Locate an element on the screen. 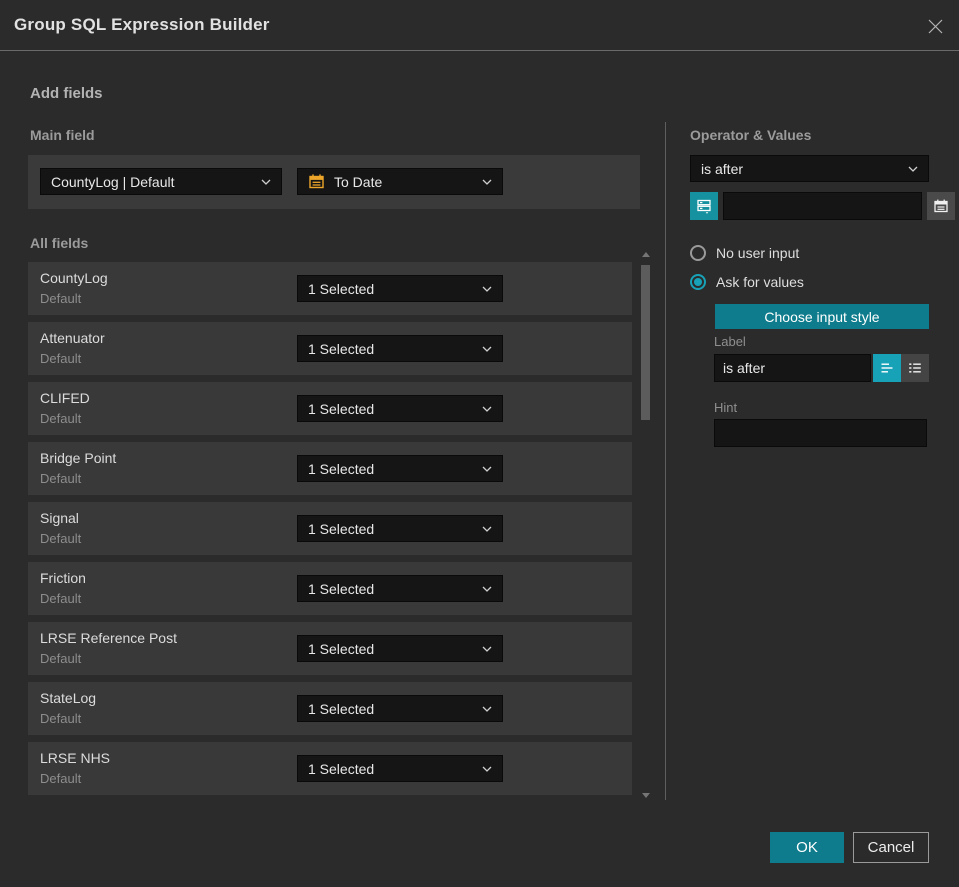 Image resolution: width=959 pixels, height=887 pixels. field-row: Bridge Point Default 1 Selected is located at coordinates (330, 468).